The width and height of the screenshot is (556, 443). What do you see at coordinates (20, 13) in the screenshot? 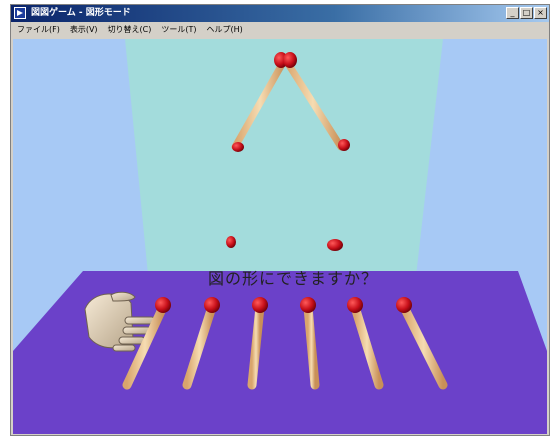
I see `app-icon` at bounding box center [20, 13].